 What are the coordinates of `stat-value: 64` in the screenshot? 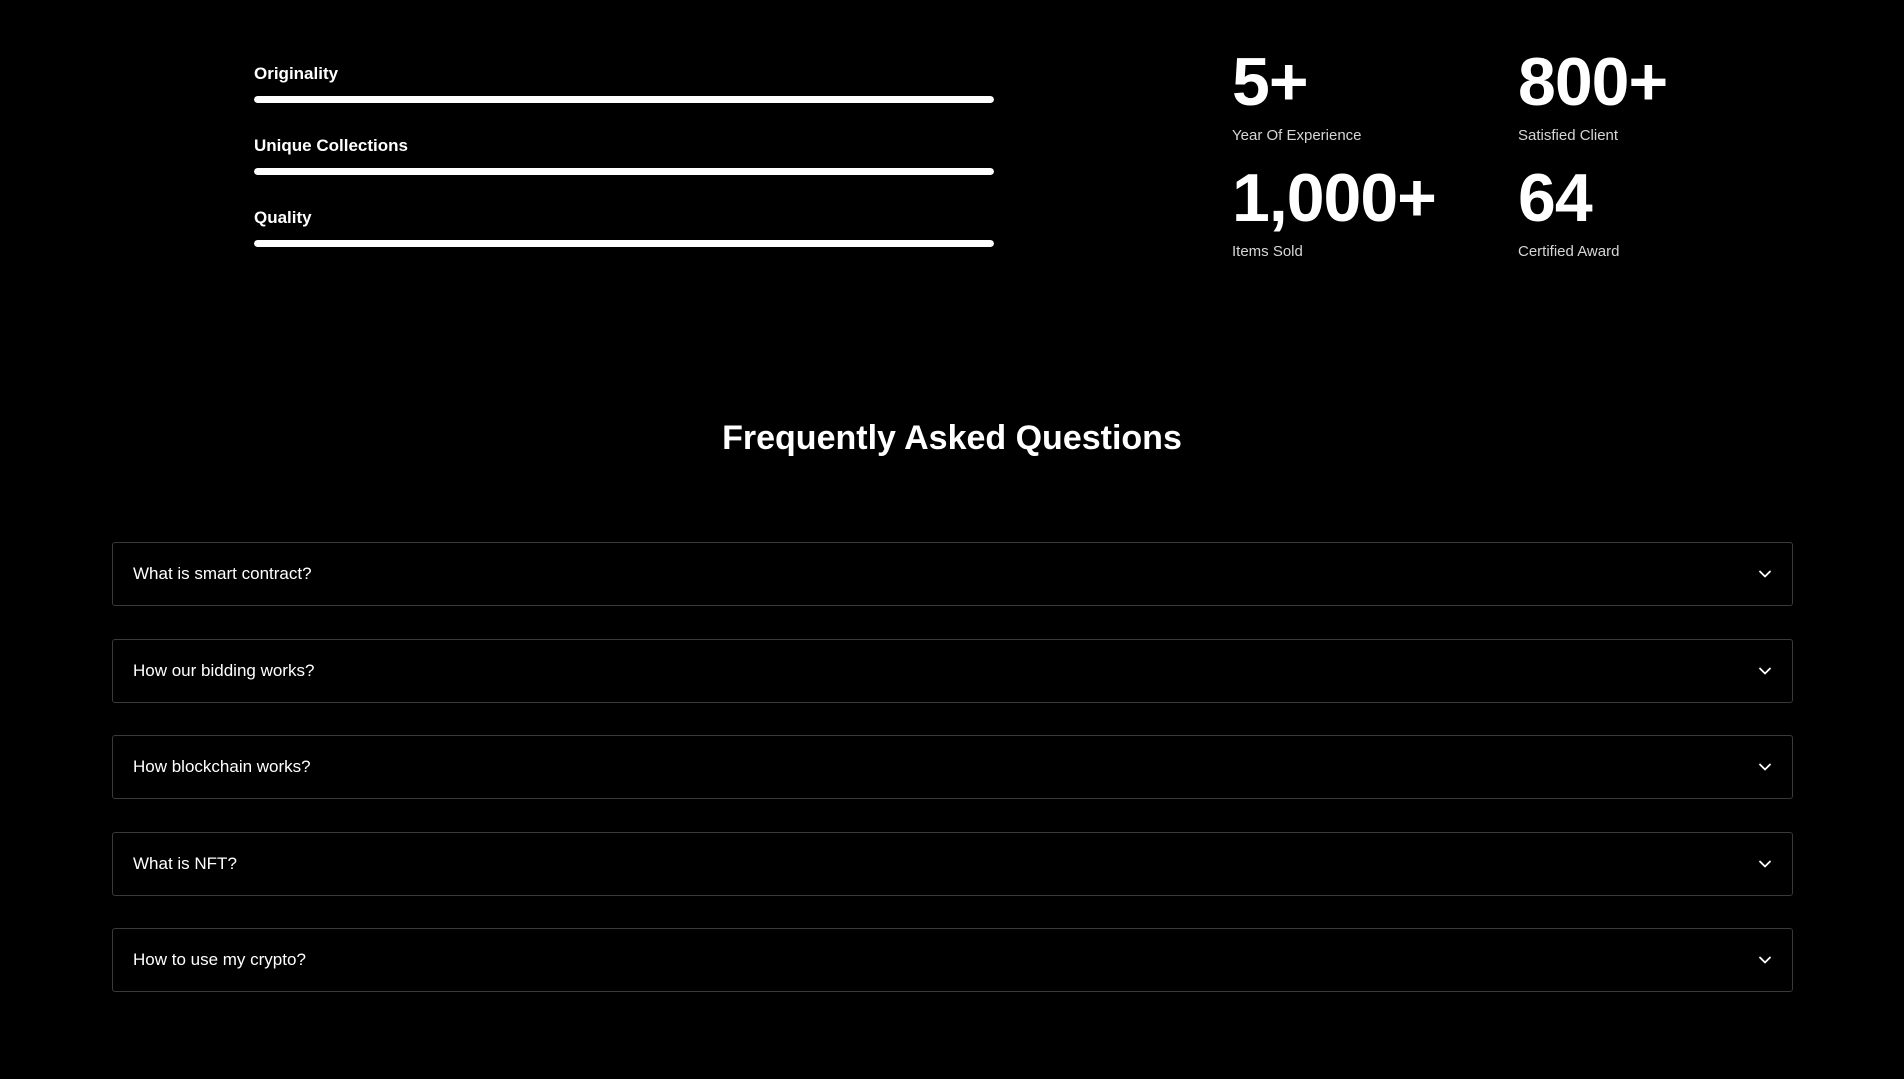 It's located at (1555, 198).